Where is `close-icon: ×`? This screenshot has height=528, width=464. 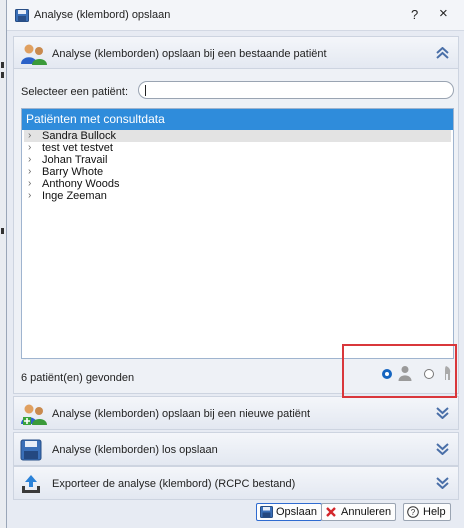 close-icon: × is located at coordinates (443, 13).